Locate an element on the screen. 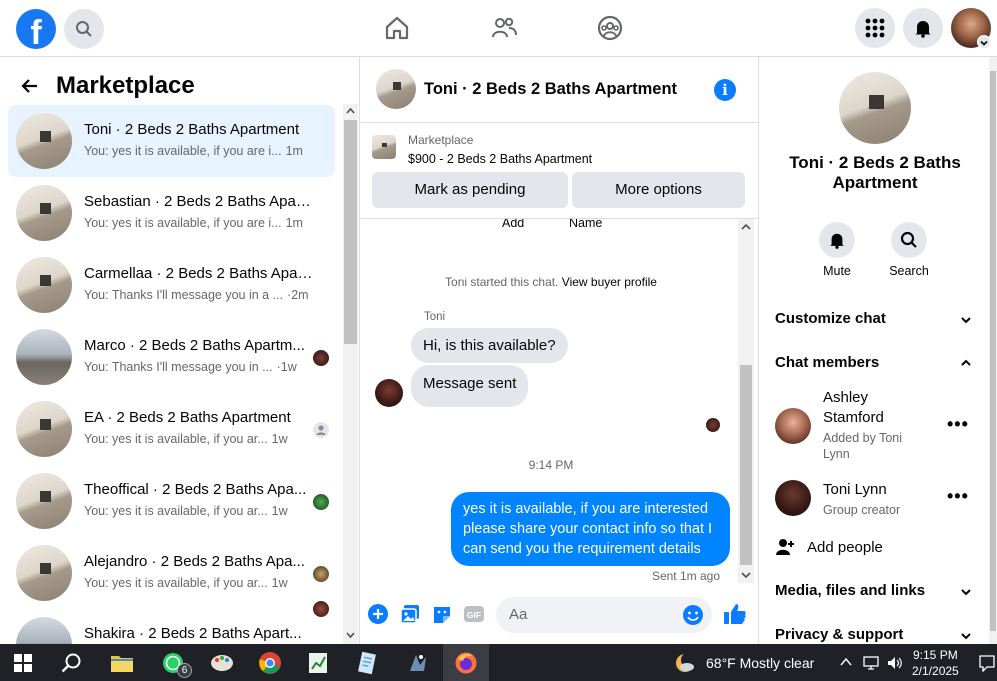  taskbar-notes is located at coordinates (367, 662).